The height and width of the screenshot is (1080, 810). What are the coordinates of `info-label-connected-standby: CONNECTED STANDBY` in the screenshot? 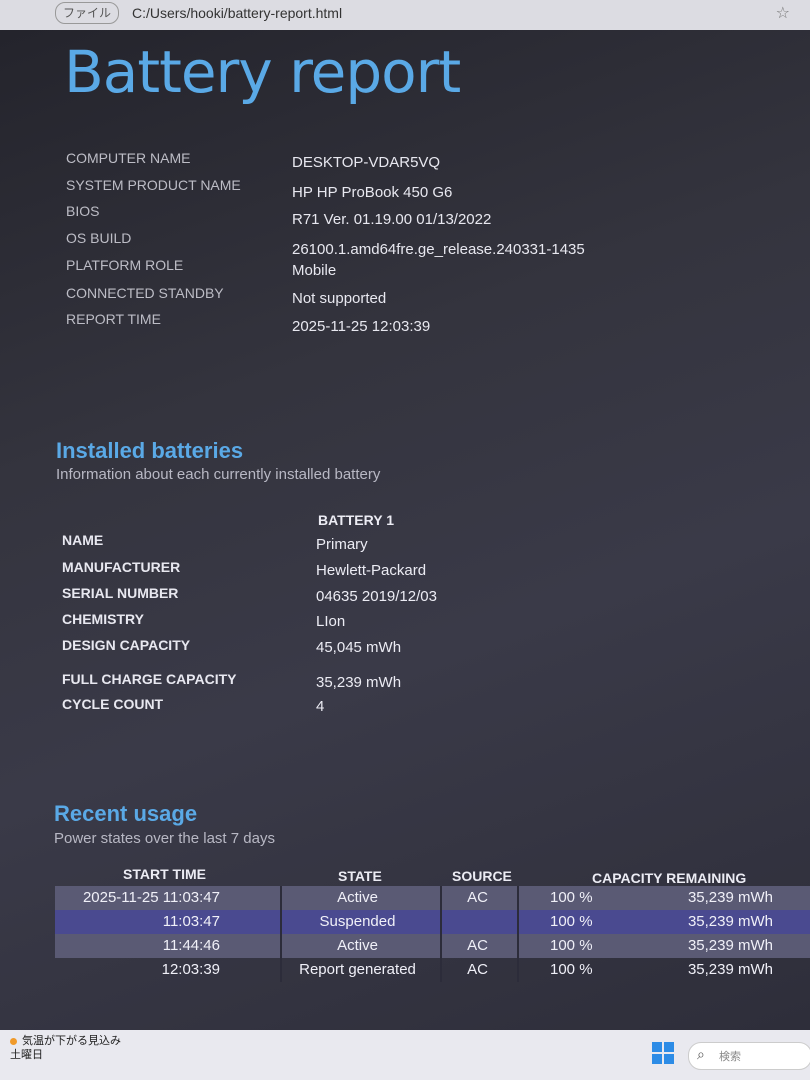 It's located at (145, 293).